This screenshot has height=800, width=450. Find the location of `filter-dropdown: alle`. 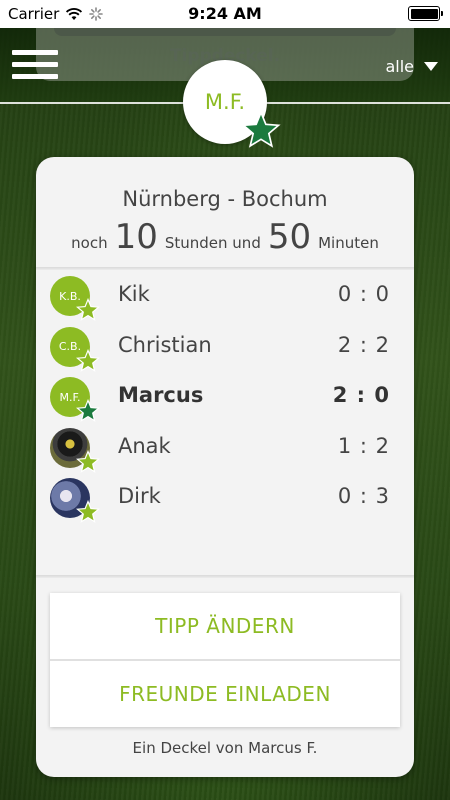

filter-dropdown: alle is located at coordinates (411, 66).